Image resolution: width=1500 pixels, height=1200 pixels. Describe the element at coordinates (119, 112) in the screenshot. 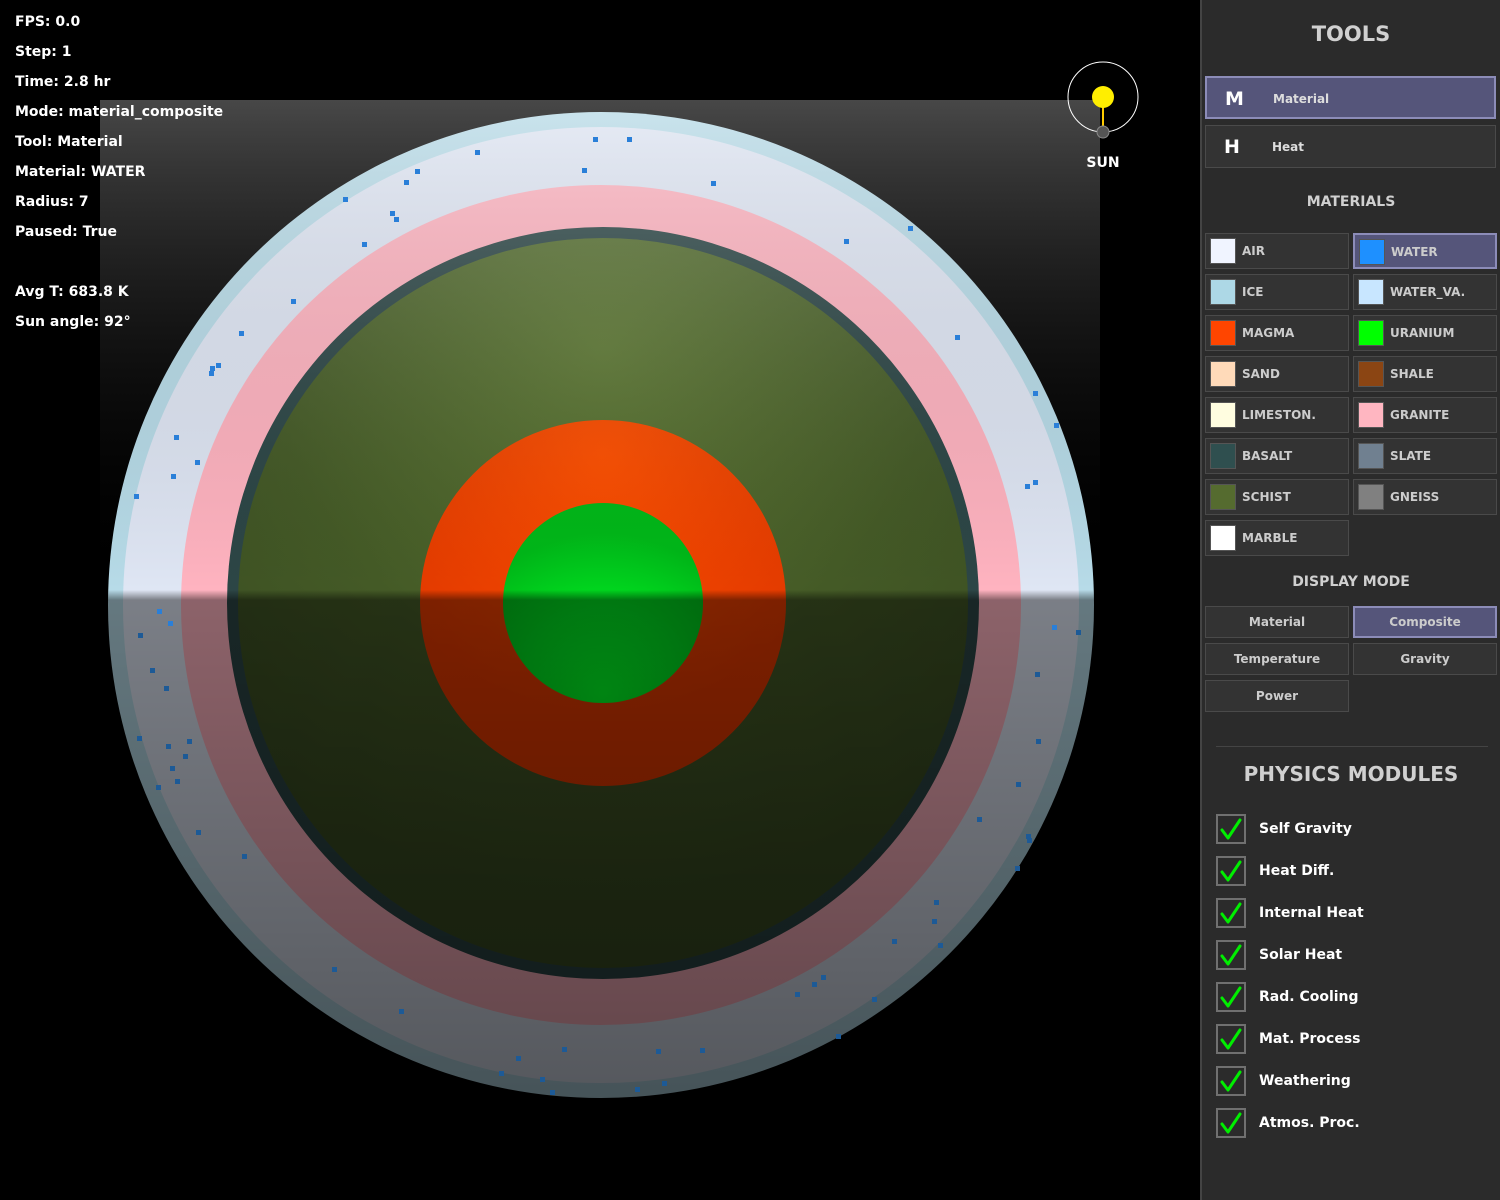

I see `mode-readout: Mode: material_composite` at that location.